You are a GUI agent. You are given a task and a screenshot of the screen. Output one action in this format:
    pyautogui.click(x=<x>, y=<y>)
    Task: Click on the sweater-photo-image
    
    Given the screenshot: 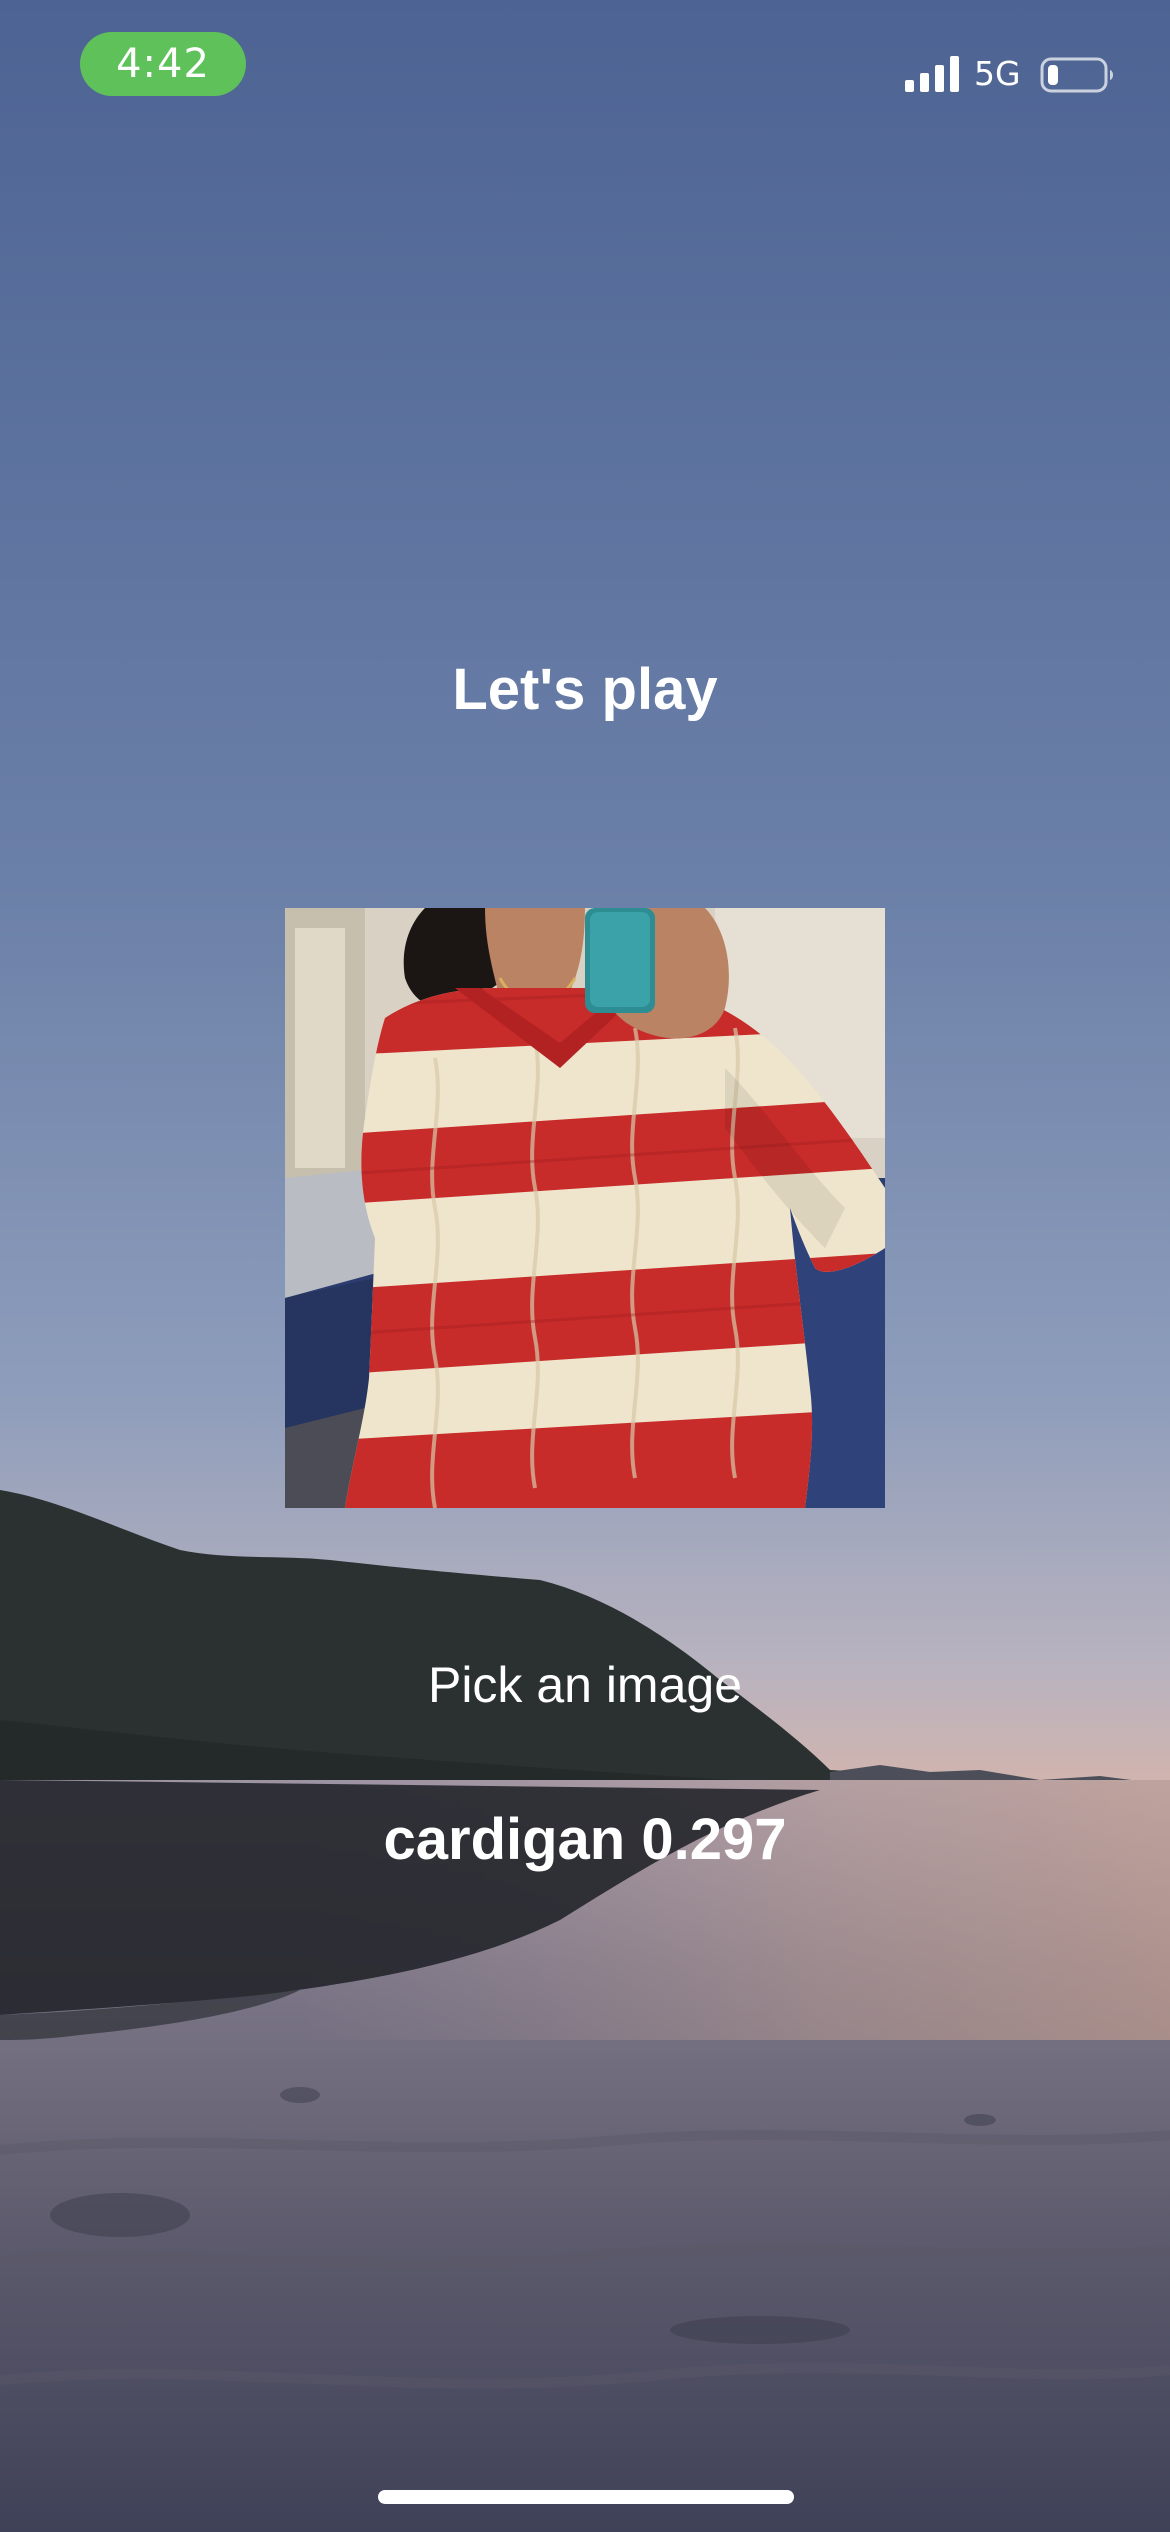 What is the action you would take?
    pyautogui.click(x=585, y=1208)
    